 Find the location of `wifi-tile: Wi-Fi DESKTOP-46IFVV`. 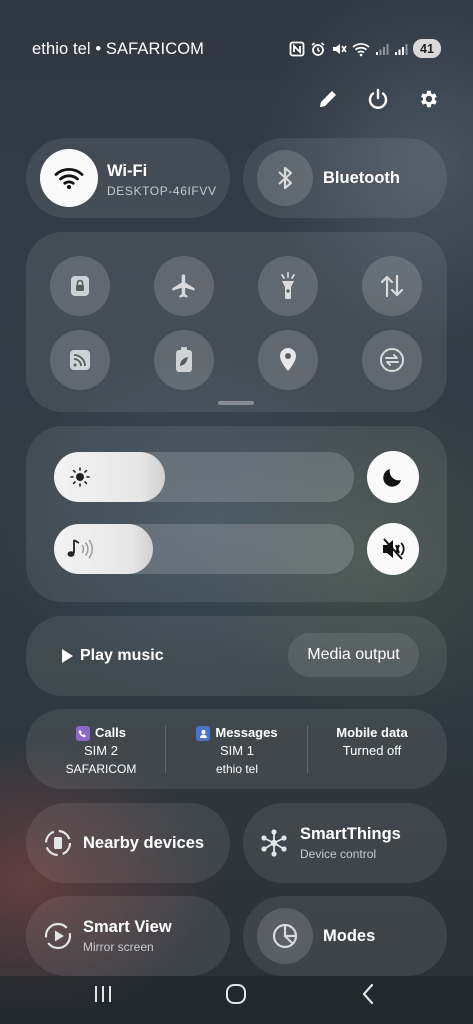

wifi-tile: Wi-Fi DESKTOP-46IFVV is located at coordinates (128, 178).